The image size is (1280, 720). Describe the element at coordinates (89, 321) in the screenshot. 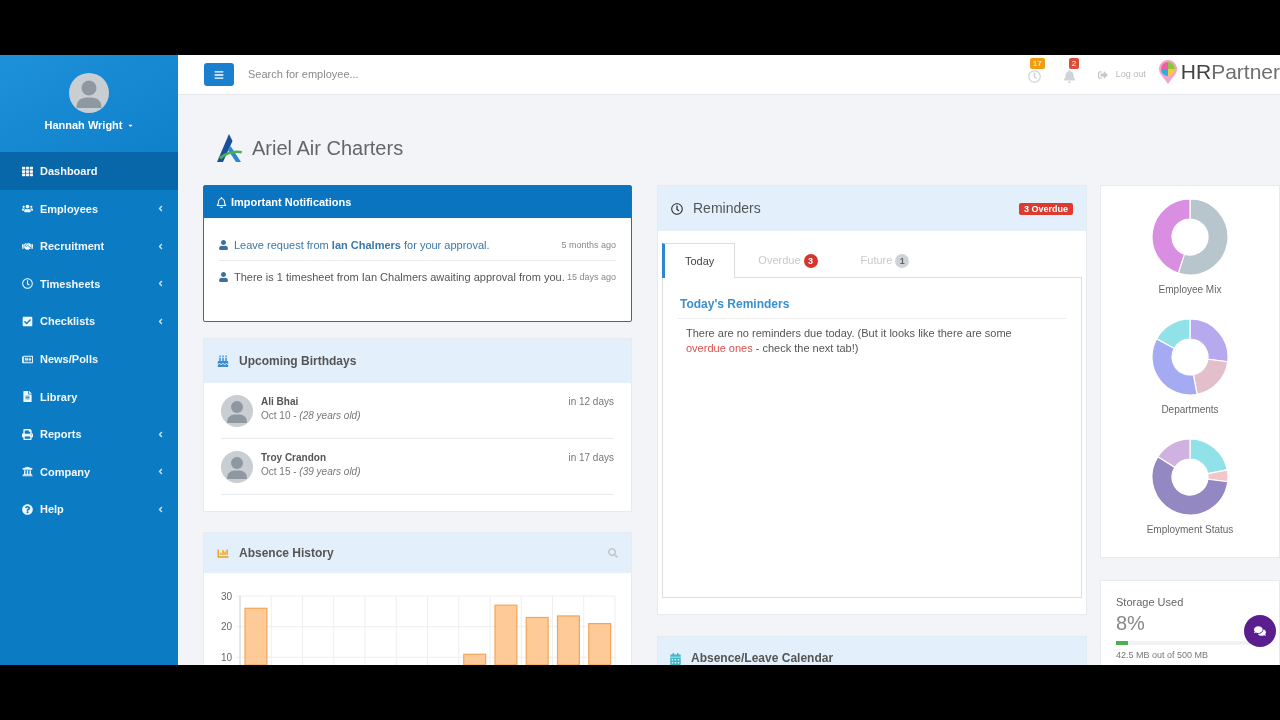

I see `sidebar-item: Checklists` at that location.